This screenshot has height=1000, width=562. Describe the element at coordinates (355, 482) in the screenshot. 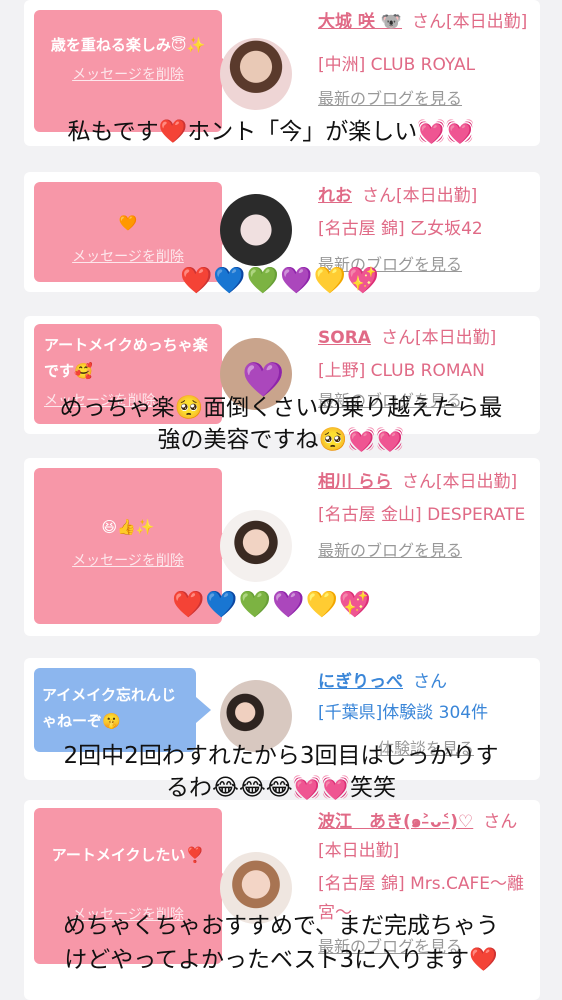

I see `cast-name-link: 相川 らら` at that location.